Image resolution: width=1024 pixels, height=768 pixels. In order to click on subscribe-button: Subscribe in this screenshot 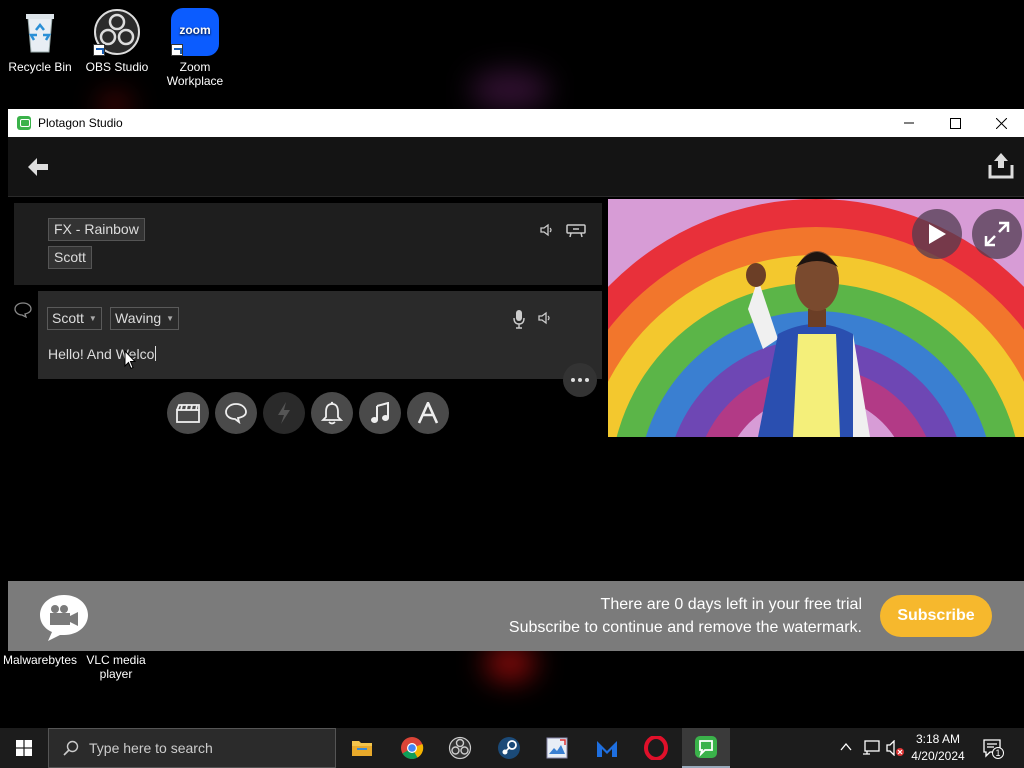, I will do `click(936, 616)`.